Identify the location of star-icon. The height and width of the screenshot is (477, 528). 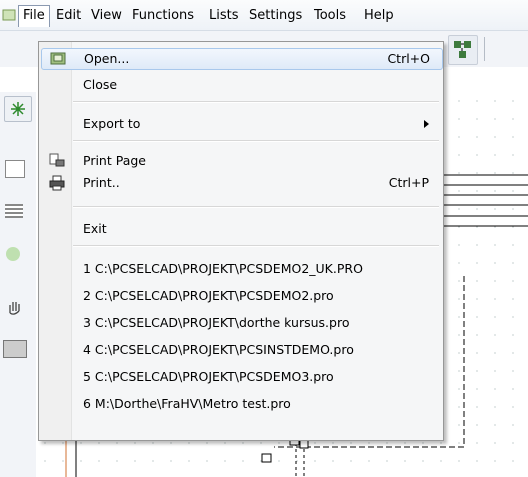
(18, 109).